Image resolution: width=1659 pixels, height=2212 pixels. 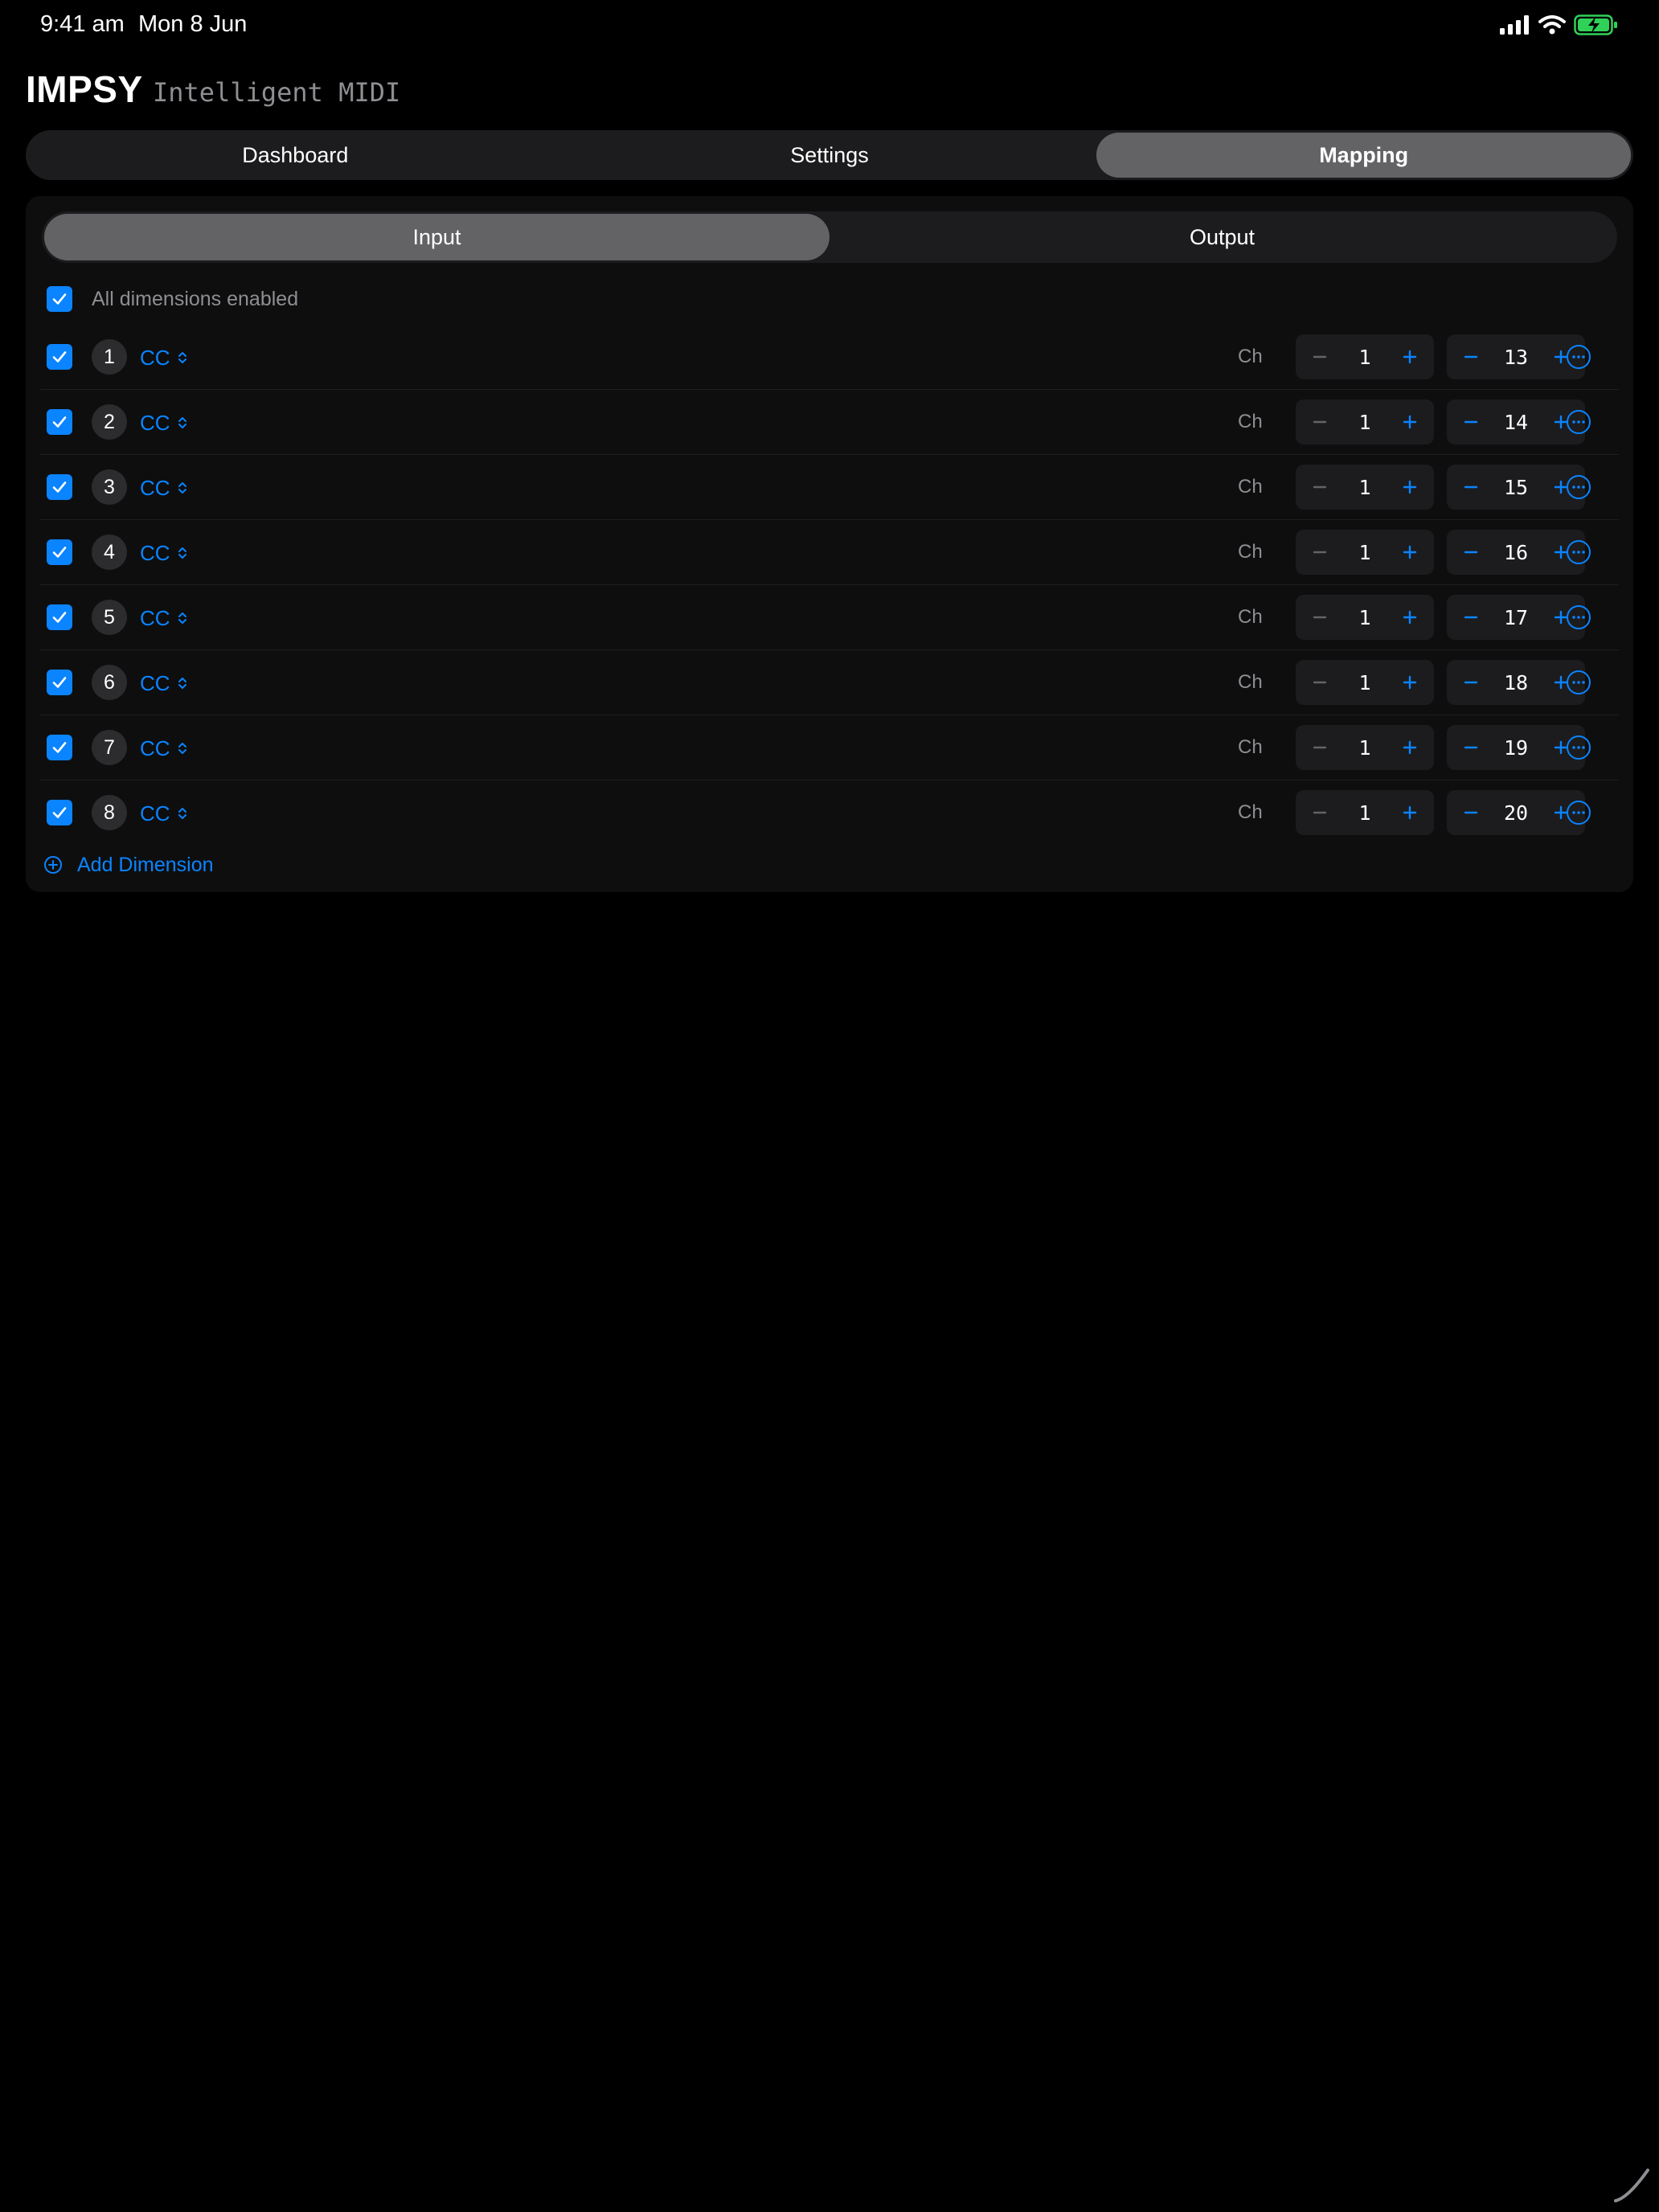 I want to click on dimension-index: 1, so click(x=109, y=357).